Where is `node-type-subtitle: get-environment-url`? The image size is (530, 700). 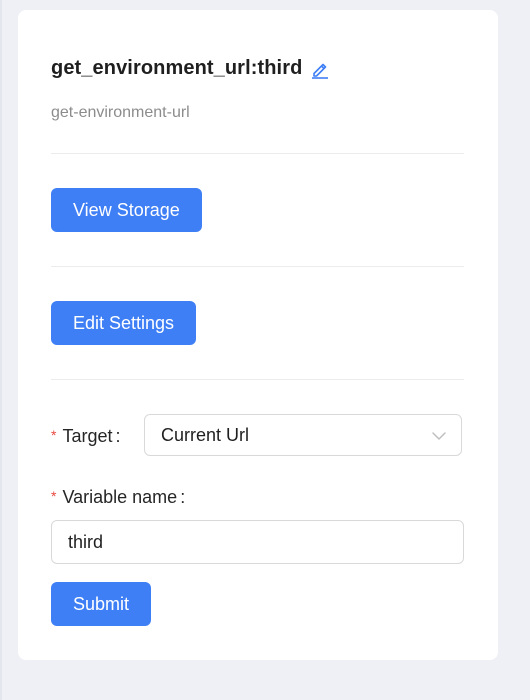
node-type-subtitle: get-environment-url is located at coordinates (120, 112).